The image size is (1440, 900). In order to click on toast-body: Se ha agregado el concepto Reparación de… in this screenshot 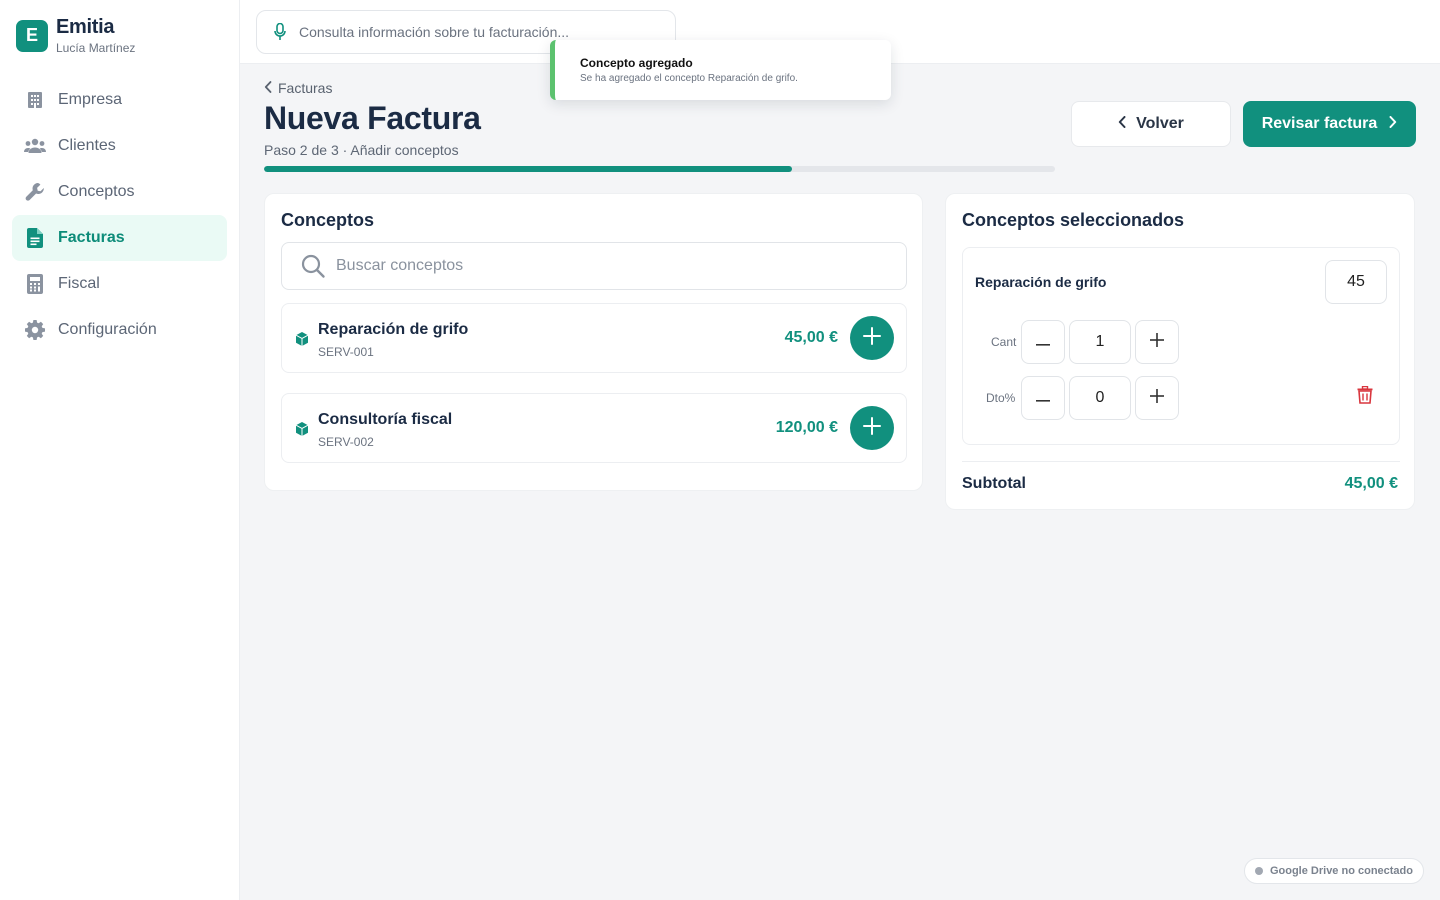, I will do `click(689, 78)`.